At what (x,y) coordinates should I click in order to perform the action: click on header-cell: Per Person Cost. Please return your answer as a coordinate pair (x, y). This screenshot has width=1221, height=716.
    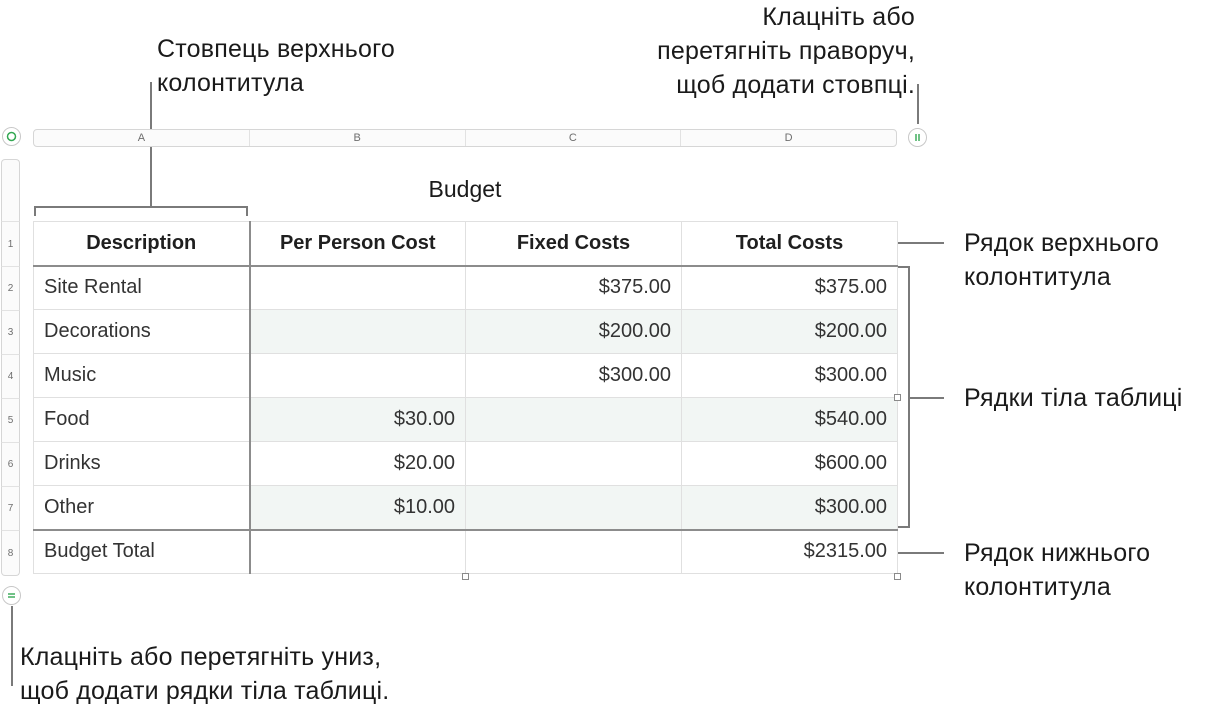
    Looking at the image, I should click on (357, 244).